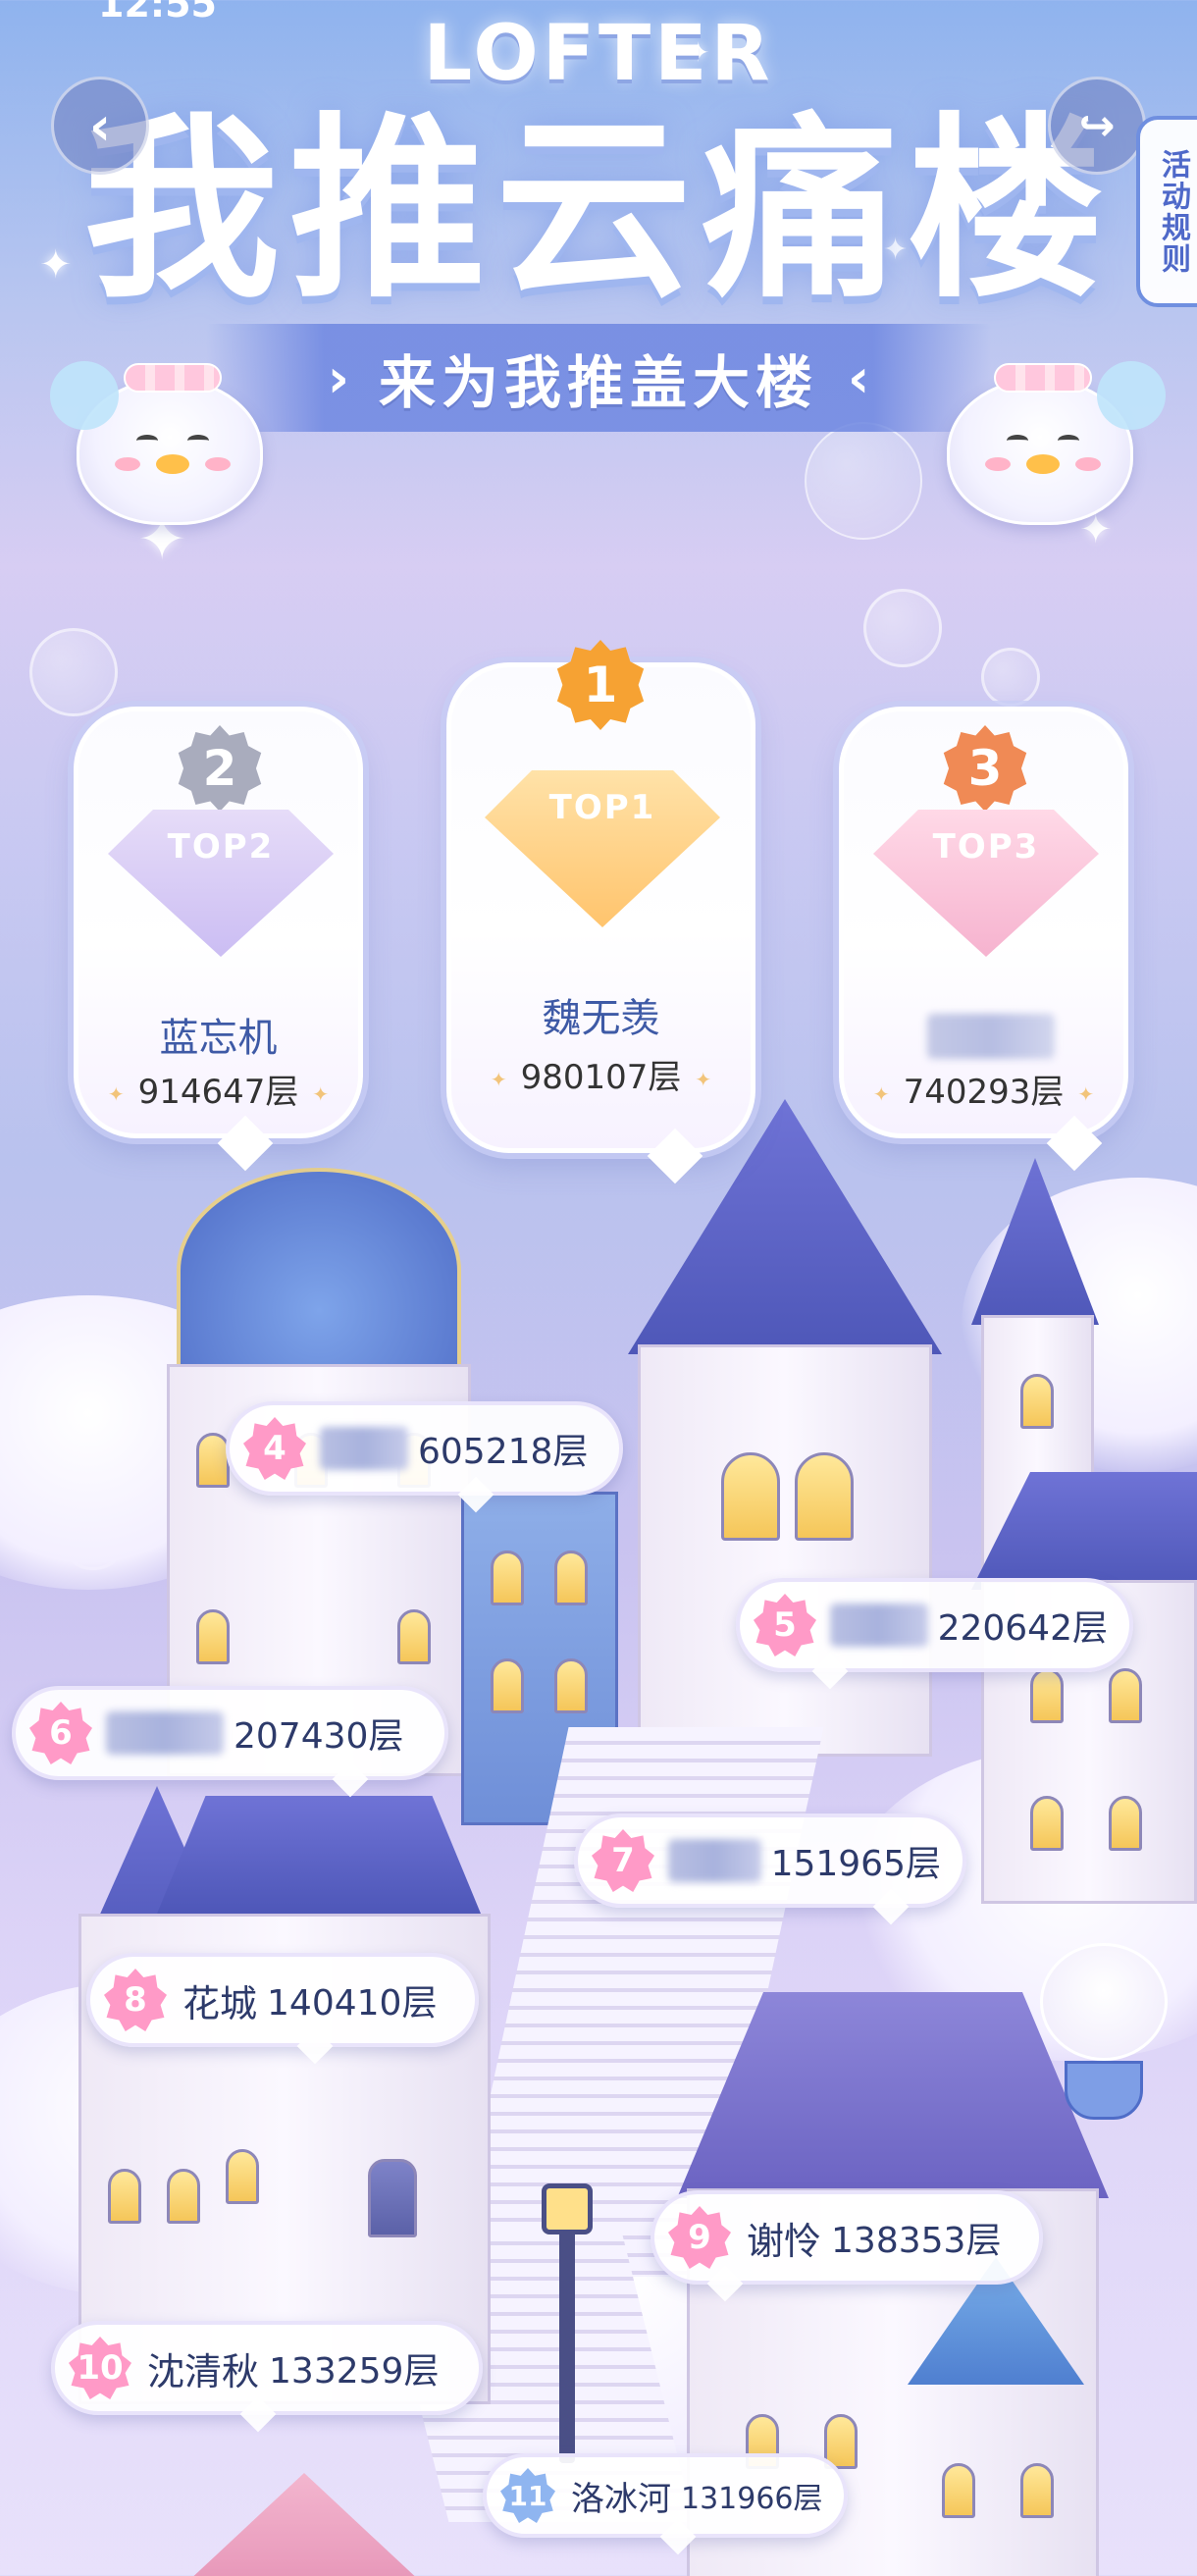 This screenshot has width=1197, height=2576. I want to click on podium-card-rank-2: 2 TOP2 蓝忘机 914647层, so click(218, 939).